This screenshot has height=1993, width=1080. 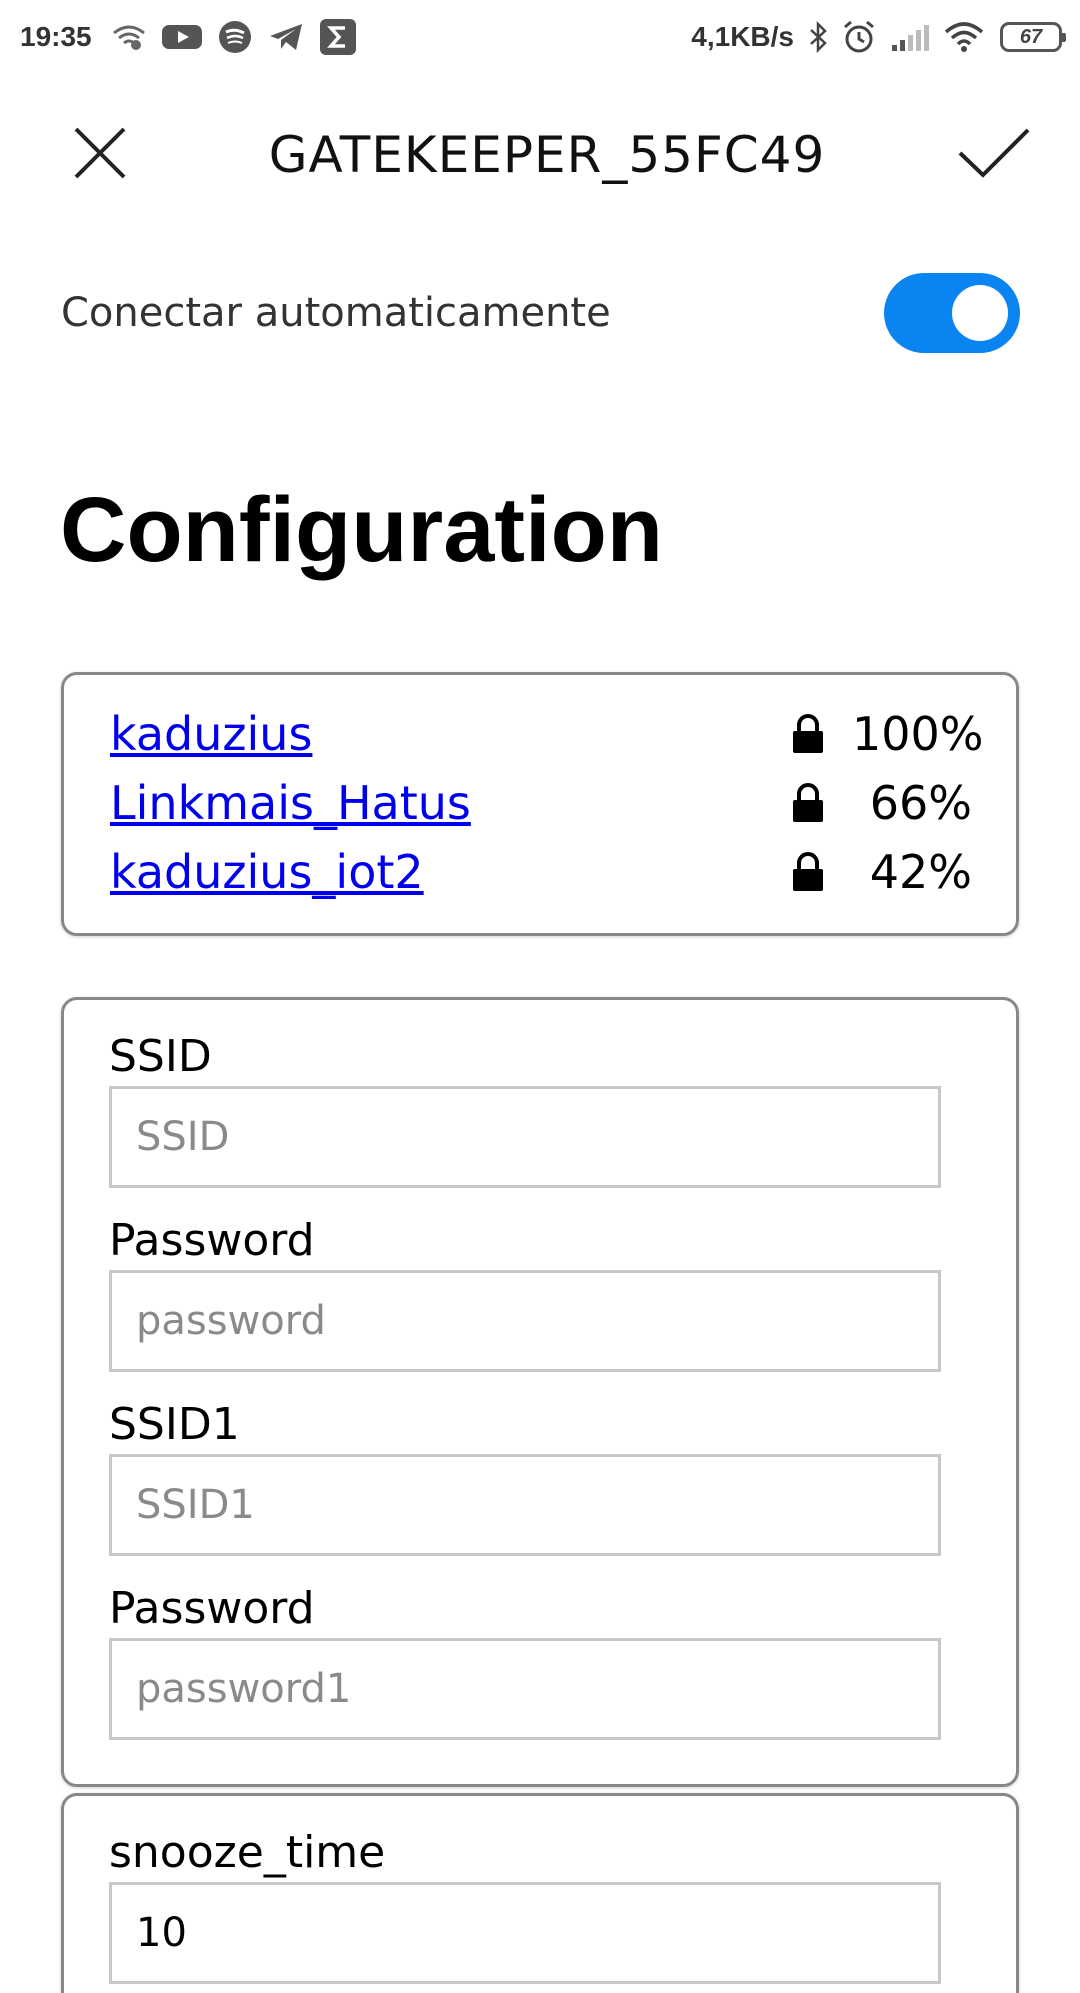 I want to click on password-input, so click(x=525, y=1321).